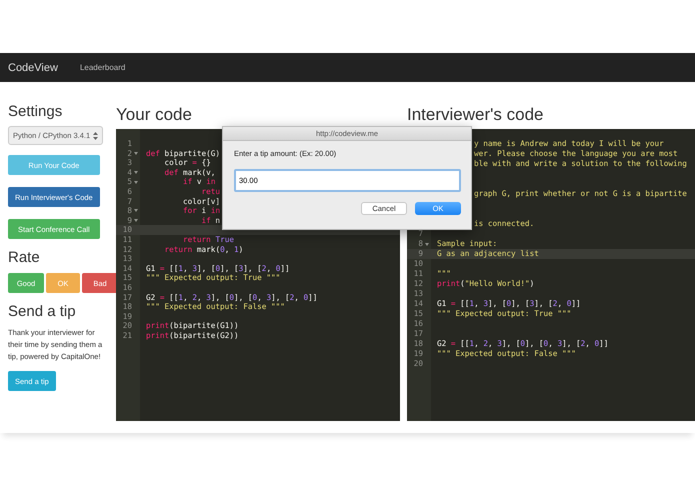  Describe the element at coordinates (103, 67) in the screenshot. I see `nav-link: Leaderboard` at that location.